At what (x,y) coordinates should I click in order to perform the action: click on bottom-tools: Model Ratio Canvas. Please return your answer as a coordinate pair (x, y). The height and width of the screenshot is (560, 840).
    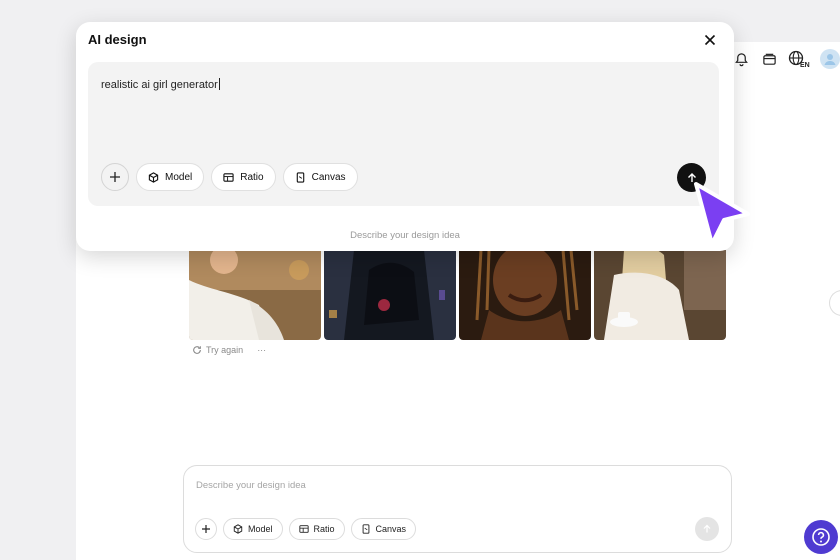
    Looking at the image, I should click on (306, 529).